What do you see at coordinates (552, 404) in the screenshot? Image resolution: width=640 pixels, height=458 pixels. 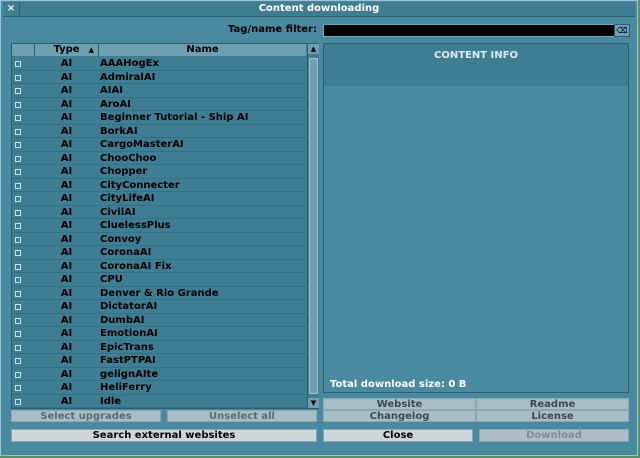 I see `readme-button: Readme` at bounding box center [552, 404].